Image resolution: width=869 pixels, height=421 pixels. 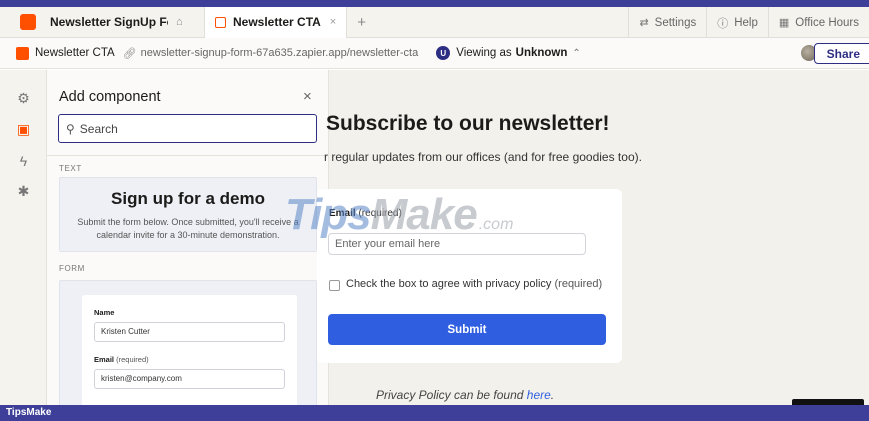 What do you see at coordinates (70, 168) in the screenshot?
I see `section-label-text: TEXT` at bounding box center [70, 168].